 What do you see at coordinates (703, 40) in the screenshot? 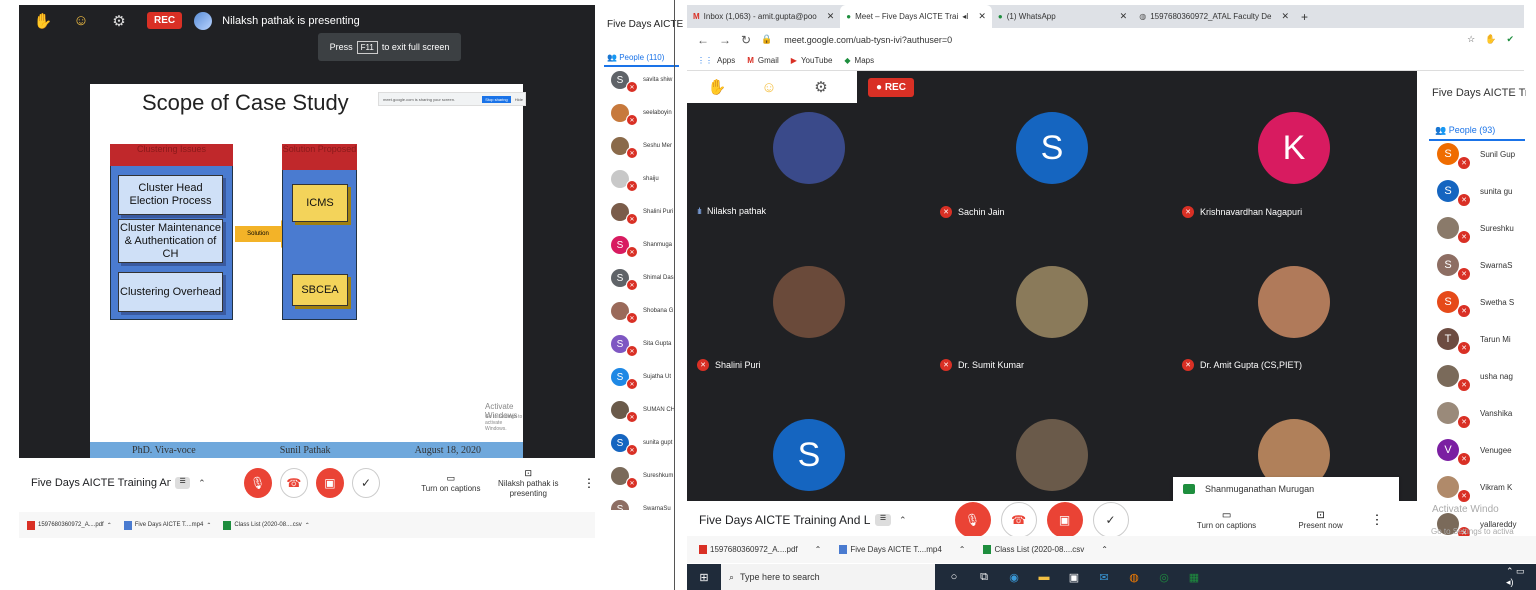
I see `back-icon: ←` at bounding box center [703, 40].